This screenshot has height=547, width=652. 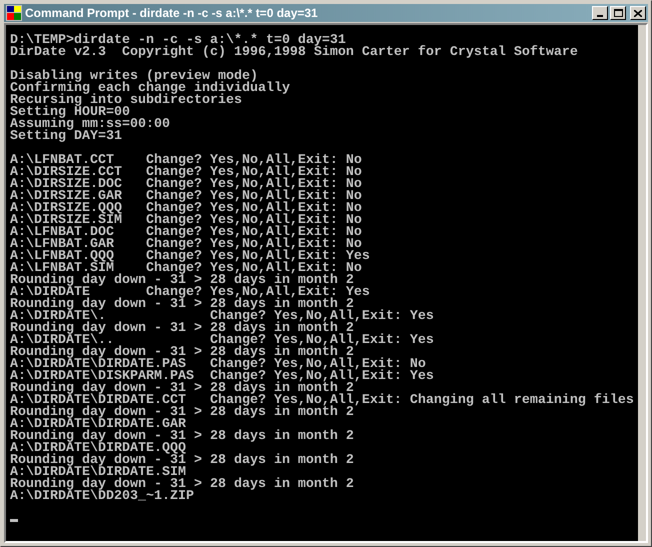 What do you see at coordinates (294, 53) in the screenshot?
I see `console-line: DirDate v2.3 Copyright (c) 1996,1998 Simon Carter for Crystal Software` at bounding box center [294, 53].